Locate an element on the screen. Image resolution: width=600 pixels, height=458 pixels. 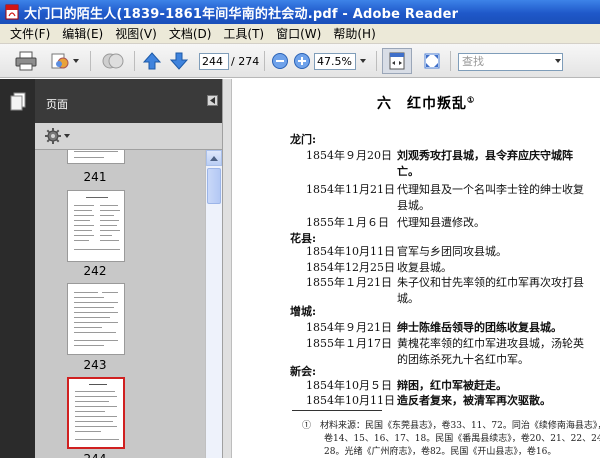
arrow-up-icon is located at coordinates (152, 61).